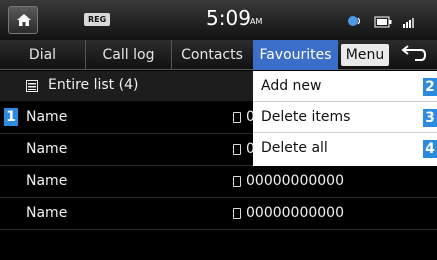  Describe the element at coordinates (228, 18) in the screenshot. I see `clock-time: 5:09` at that location.